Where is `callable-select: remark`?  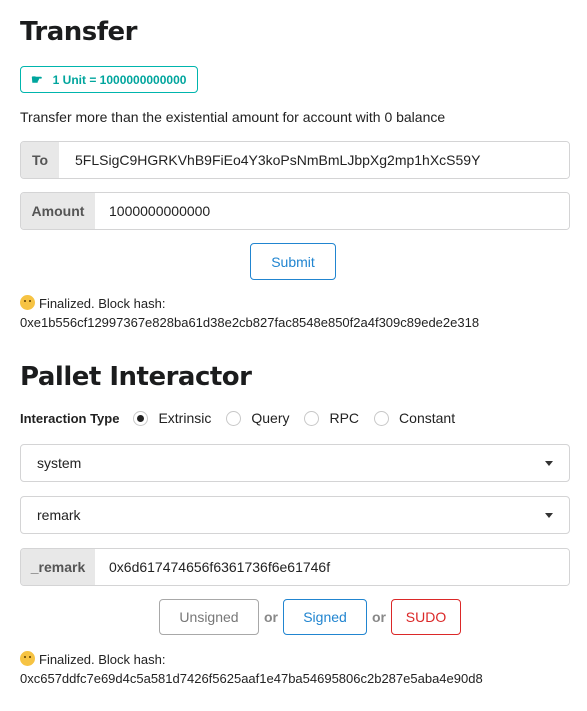 callable-select: remark is located at coordinates (295, 515).